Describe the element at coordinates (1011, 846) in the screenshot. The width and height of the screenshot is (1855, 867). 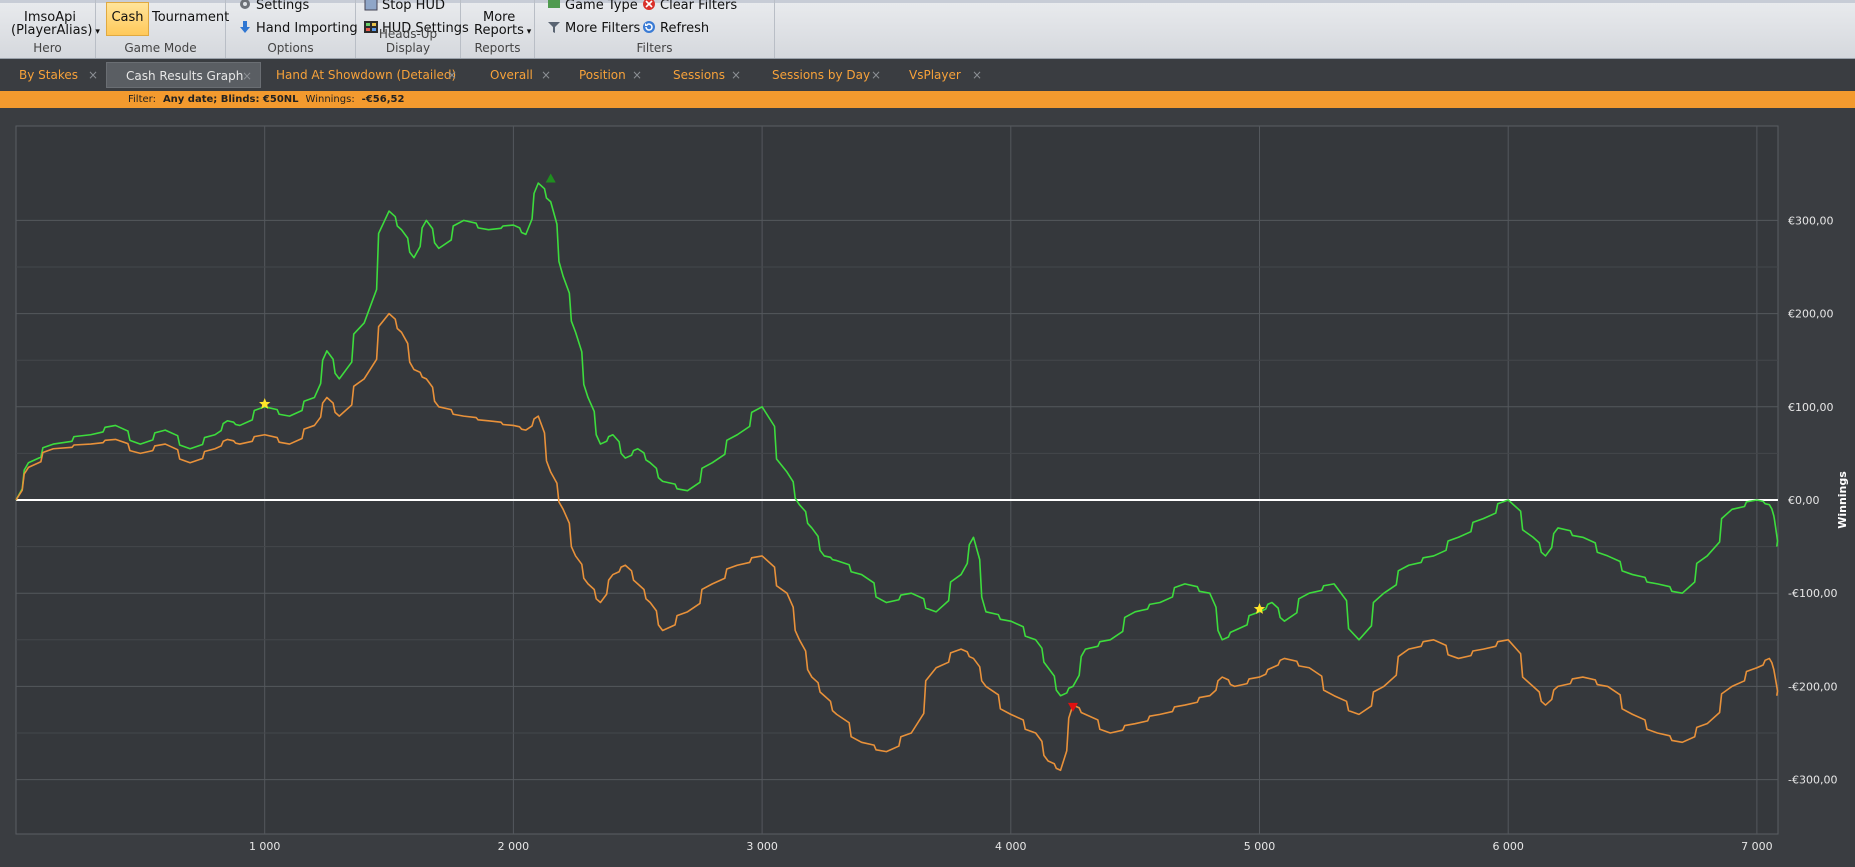
I see `x-tick-label: 4 000` at that location.